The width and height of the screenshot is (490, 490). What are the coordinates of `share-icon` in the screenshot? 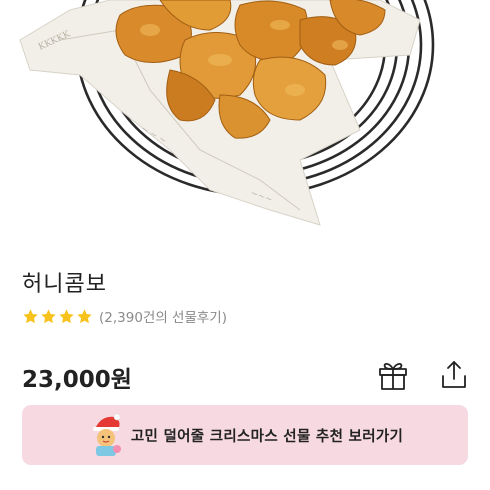 It's located at (454, 374).